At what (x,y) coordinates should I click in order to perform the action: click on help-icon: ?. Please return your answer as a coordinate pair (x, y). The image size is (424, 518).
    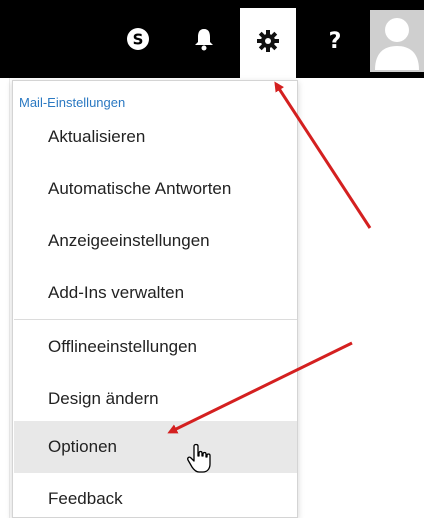
    Looking at the image, I should click on (335, 41).